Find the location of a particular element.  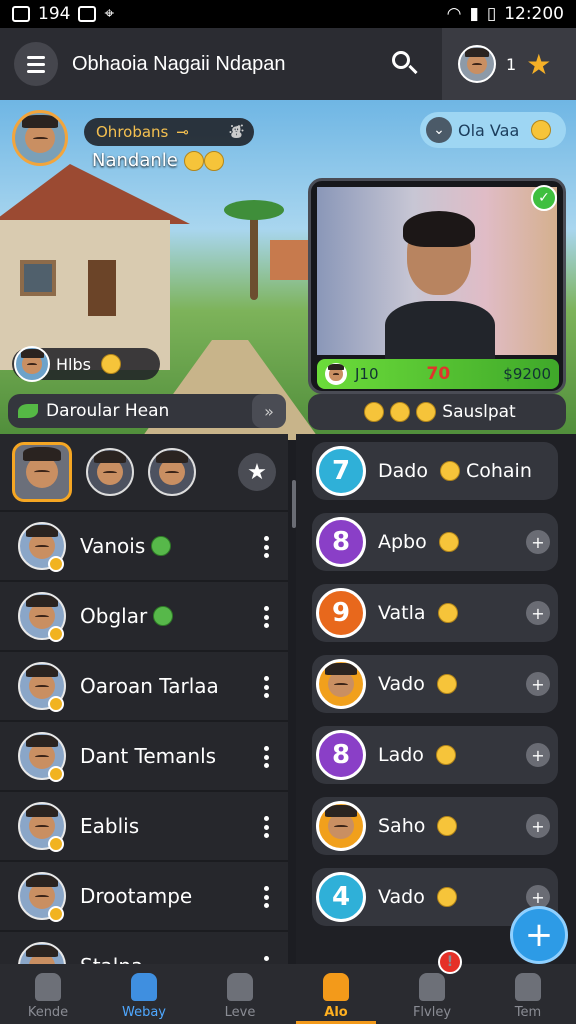

room-row: Saho + is located at coordinates (435, 826).